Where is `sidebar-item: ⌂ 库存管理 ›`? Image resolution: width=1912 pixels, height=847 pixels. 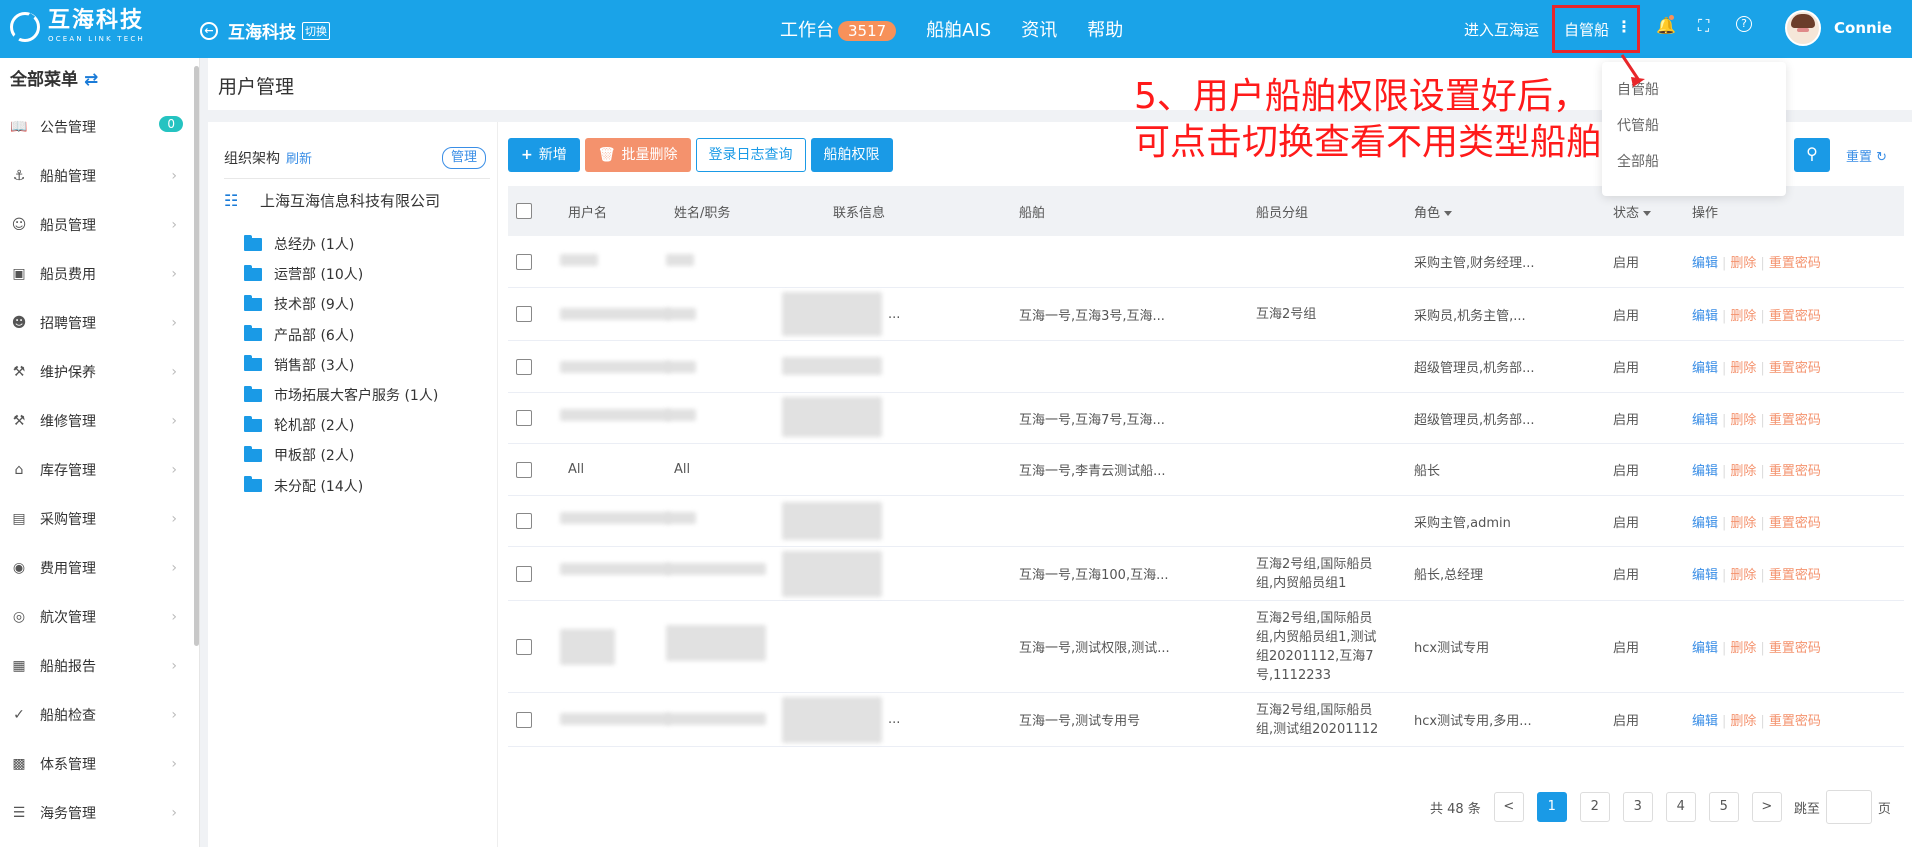
sidebar-item: ⌂ 库存管理 › is located at coordinates (99, 469).